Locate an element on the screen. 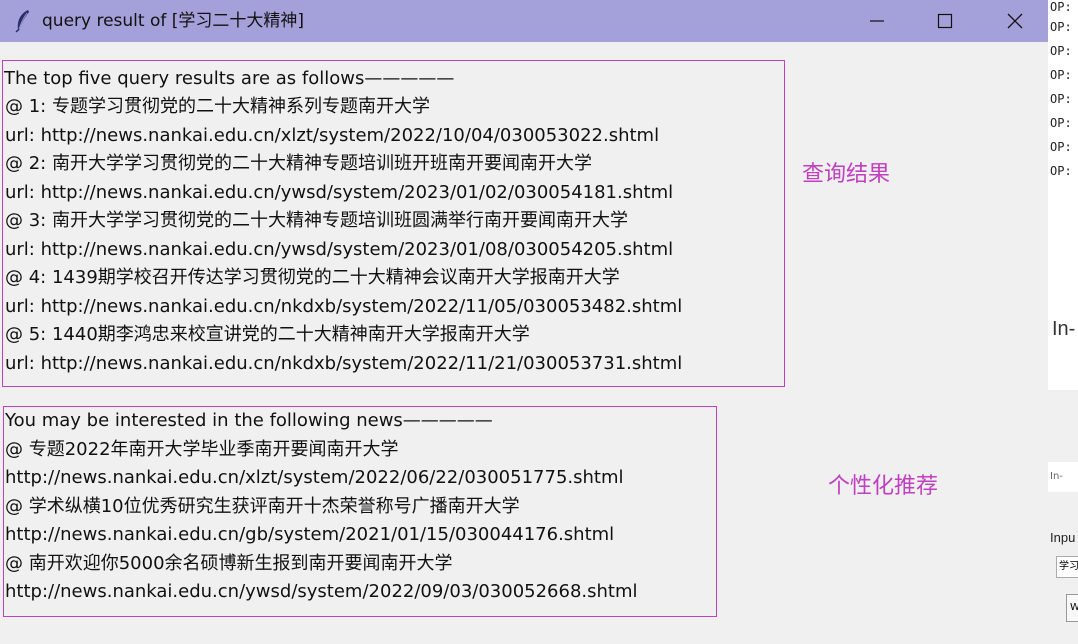 This screenshot has height=644, width=1078. minimize-icon is located at coordinates (877, 21).